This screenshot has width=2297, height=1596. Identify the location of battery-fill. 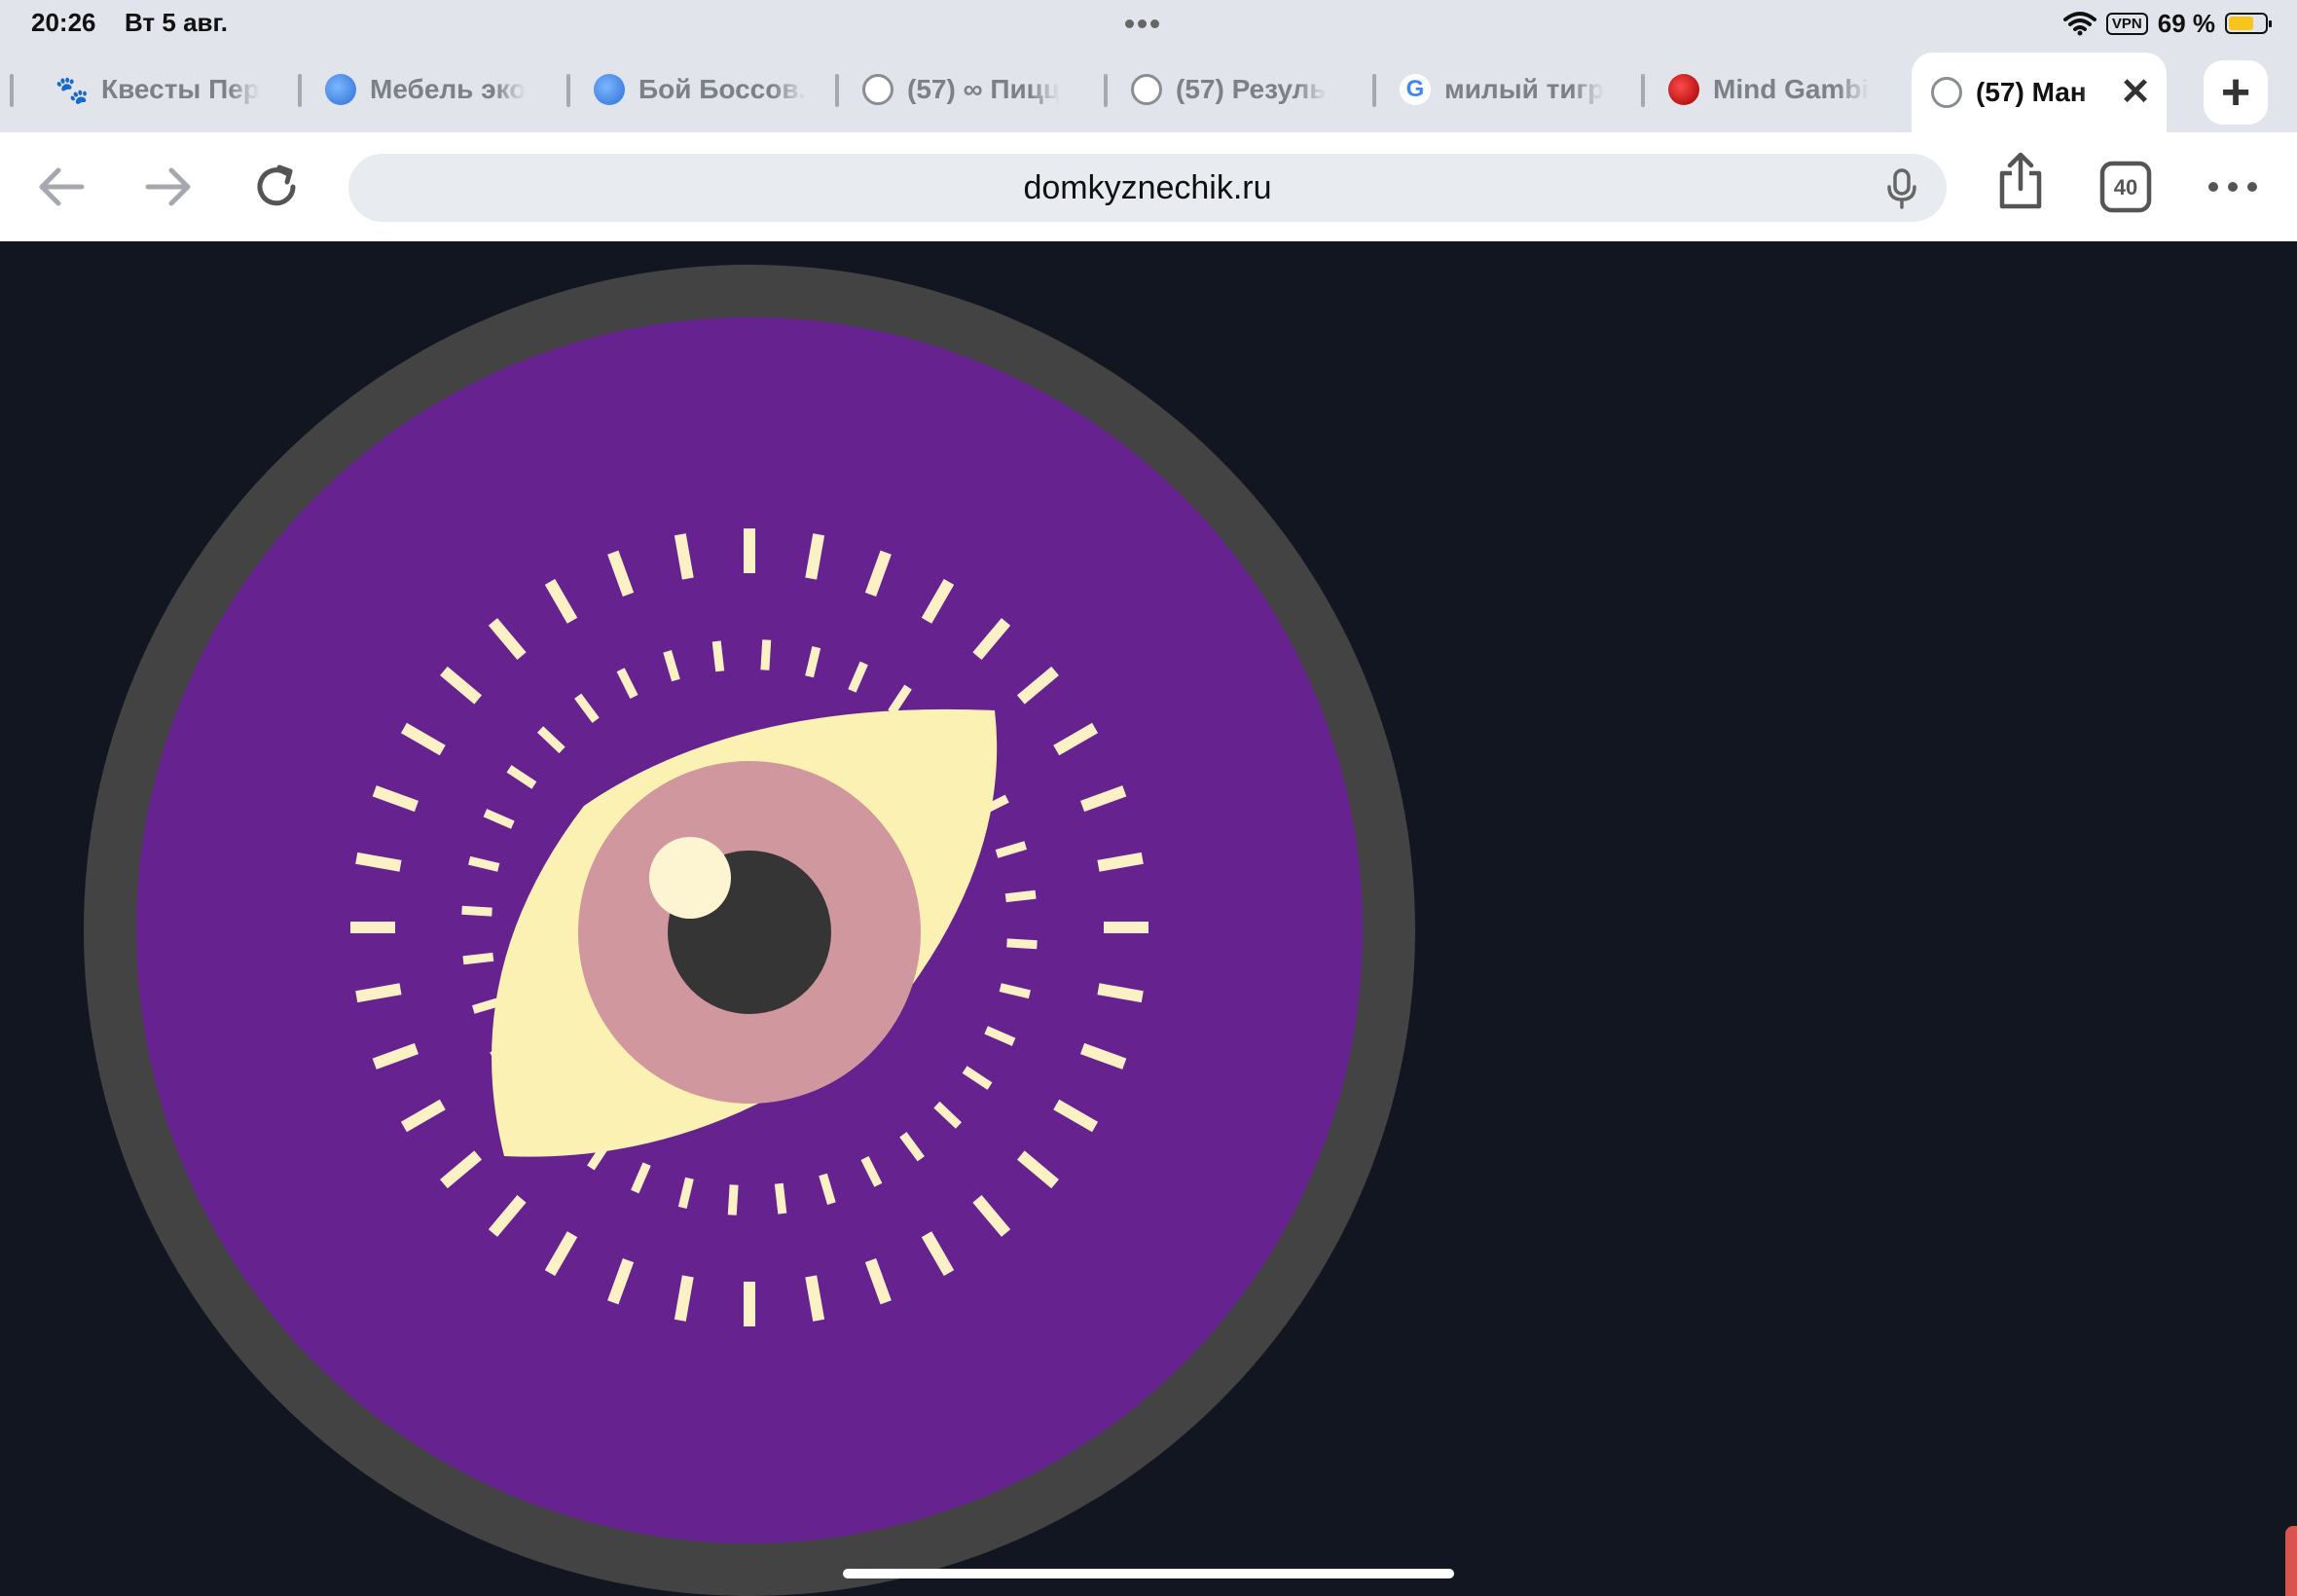
(2241, 23).